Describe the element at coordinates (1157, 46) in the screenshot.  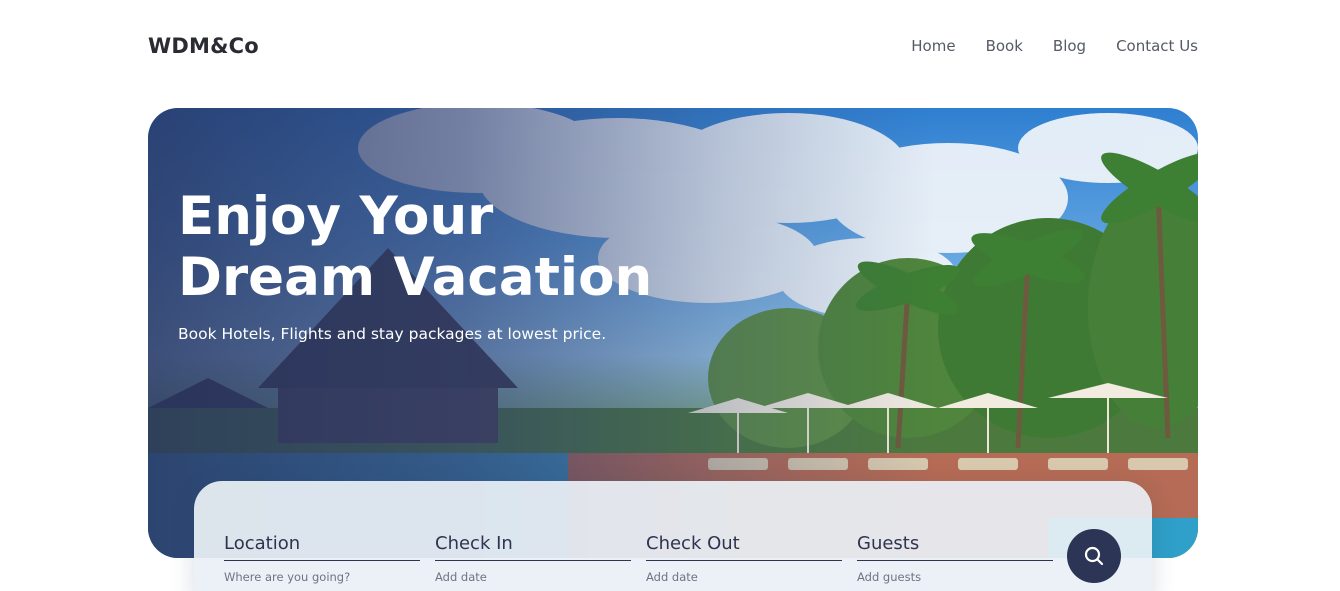
I see `nav-contact-us: Contact Us` at that location.